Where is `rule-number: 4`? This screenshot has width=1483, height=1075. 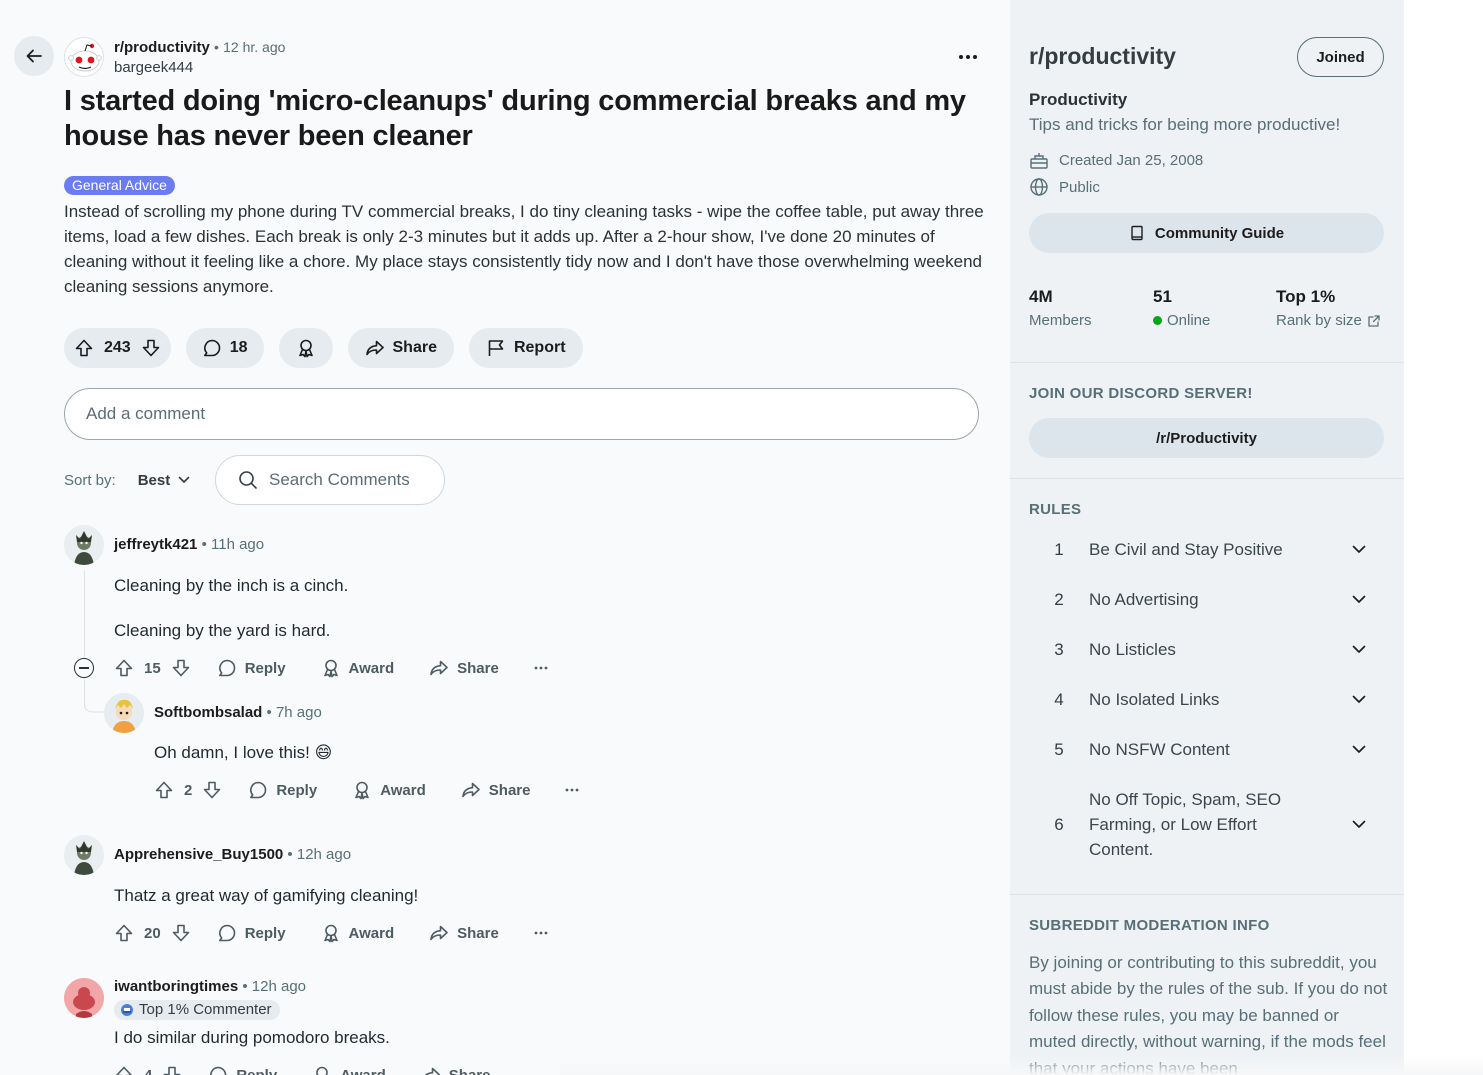 rule-number: 4 is located at coordinates (1059, 699).